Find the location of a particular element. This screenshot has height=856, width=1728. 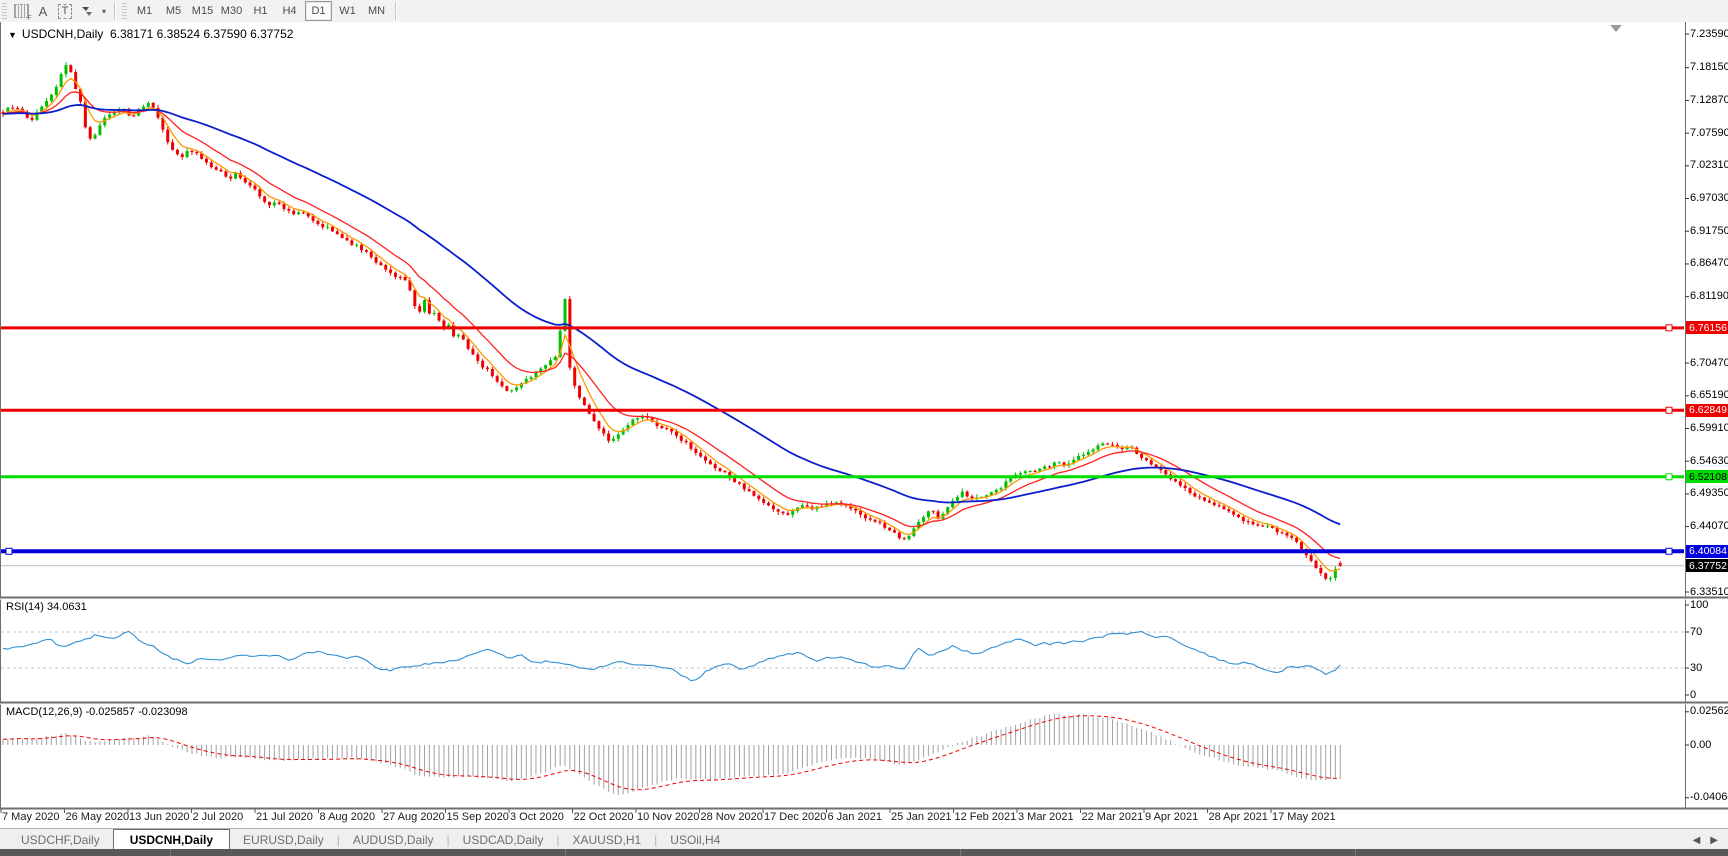

date-axis-label: 28 Nov 2020 is located at coordinates (731, 817).